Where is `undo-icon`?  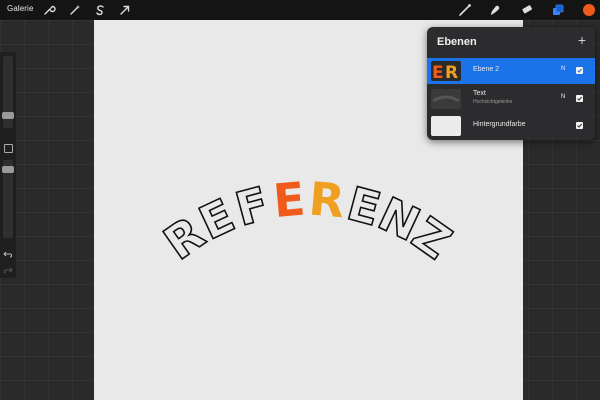 undo-icon is located at coordinates (8, 252).